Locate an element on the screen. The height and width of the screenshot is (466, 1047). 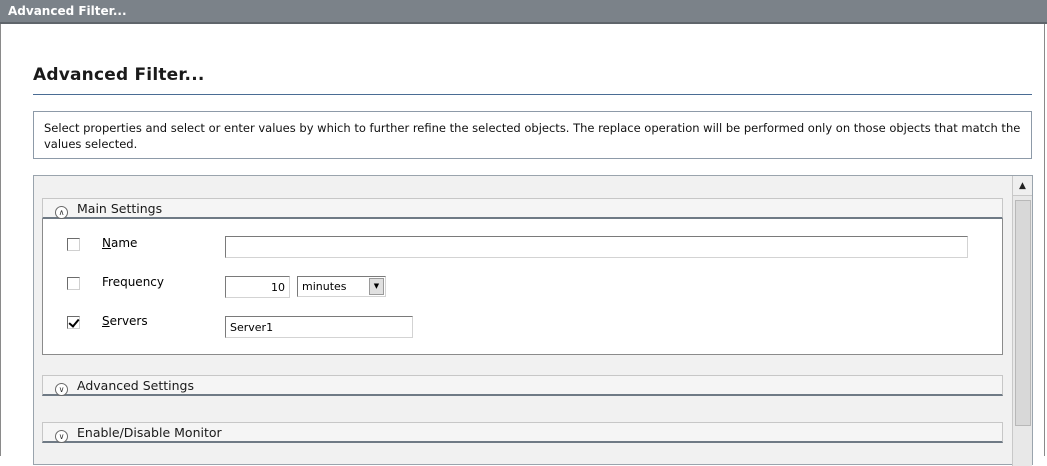
advanced-settings-header: ∨ Advanced Settings is located at coordinates (522, 385).